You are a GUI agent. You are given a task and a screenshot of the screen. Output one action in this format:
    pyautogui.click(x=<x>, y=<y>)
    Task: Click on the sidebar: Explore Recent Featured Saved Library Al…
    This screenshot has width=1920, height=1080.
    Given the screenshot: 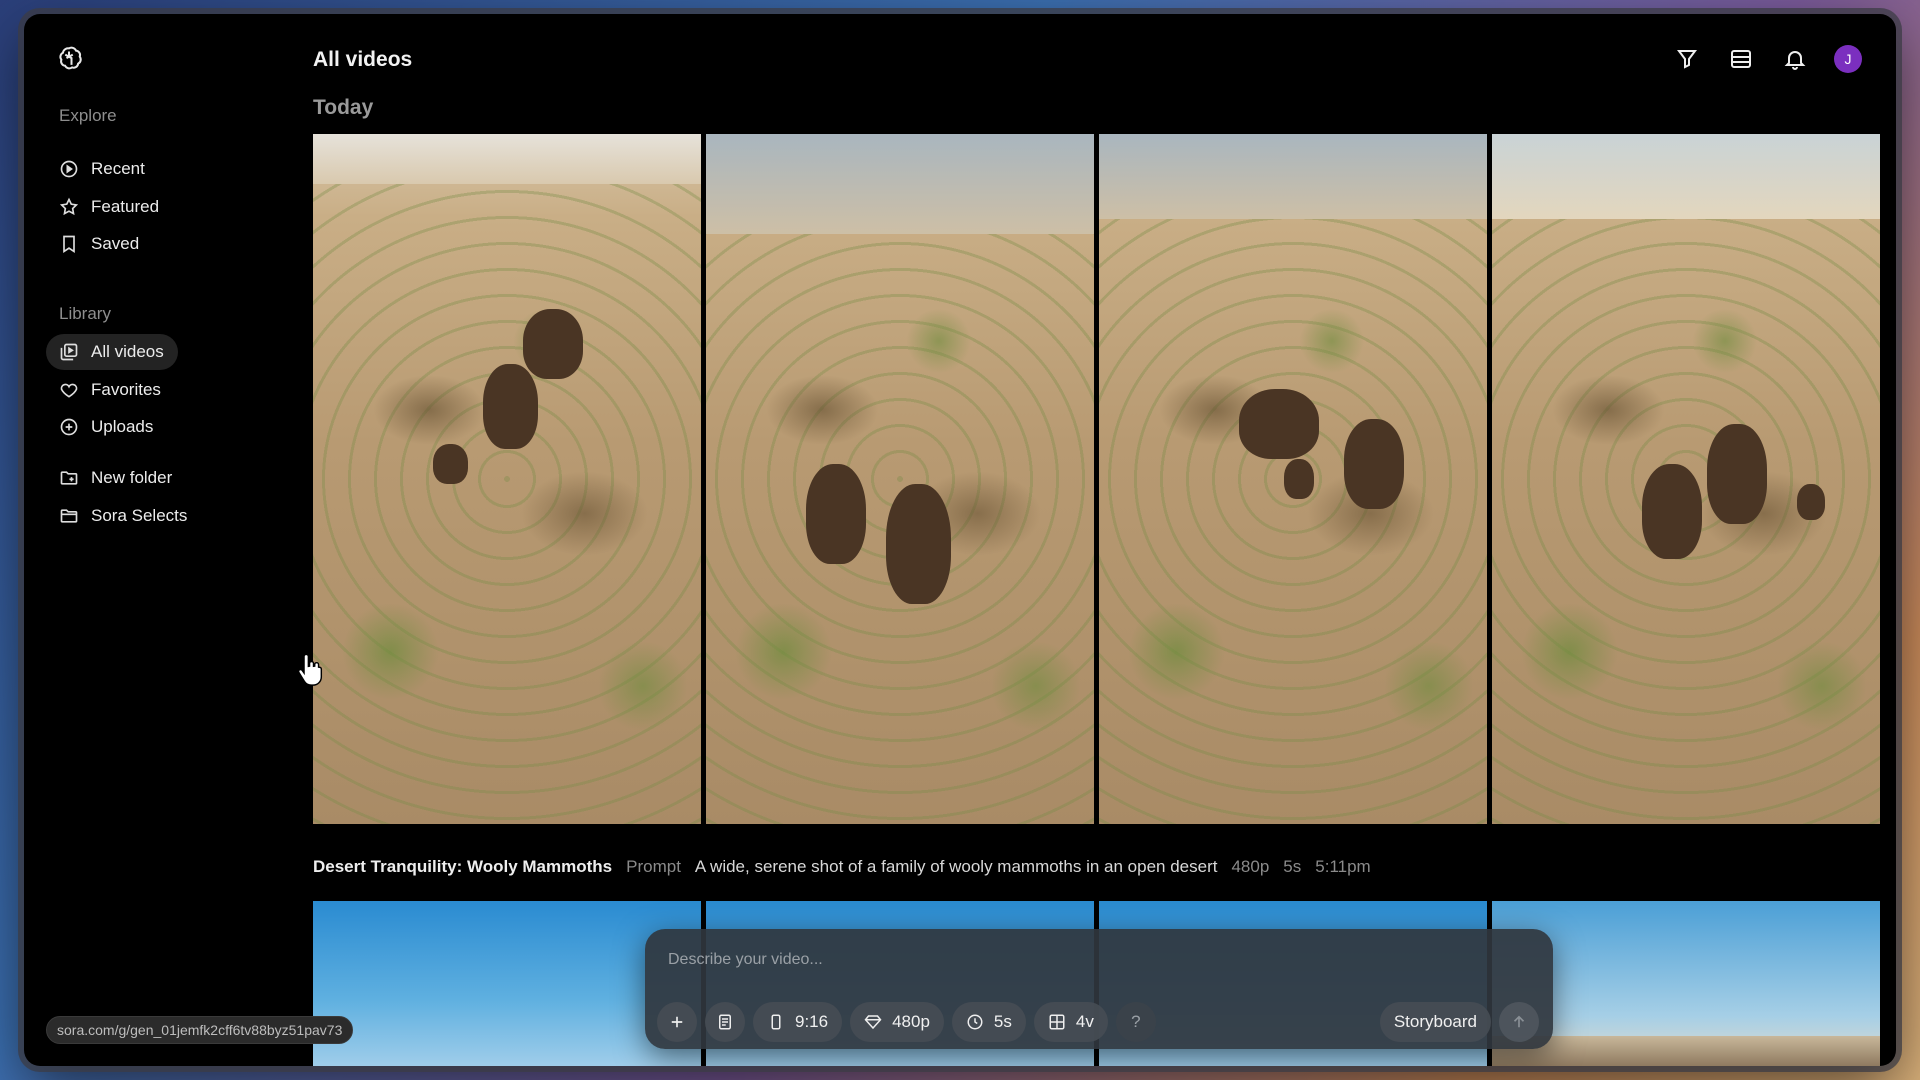 What is the action you would take?
    pyautogui.click(x=159, y=540)
    